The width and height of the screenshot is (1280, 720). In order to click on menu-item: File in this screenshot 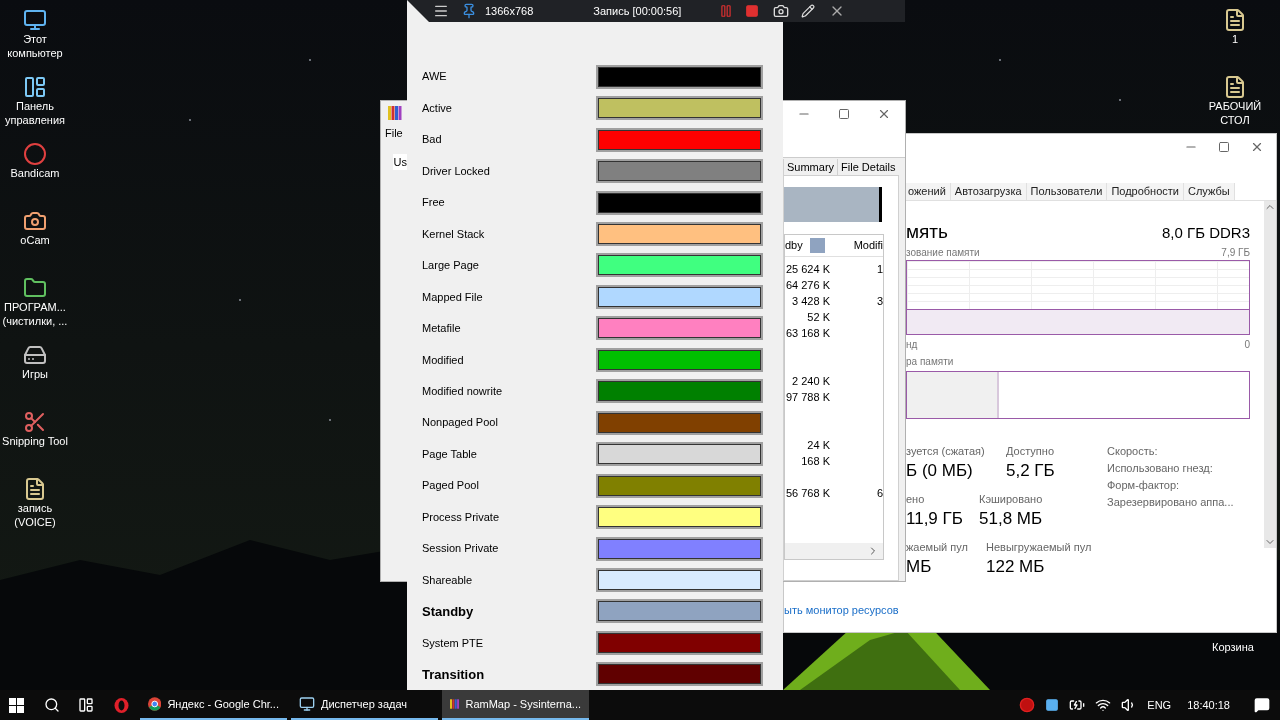, I will do `click(392, 133)`.